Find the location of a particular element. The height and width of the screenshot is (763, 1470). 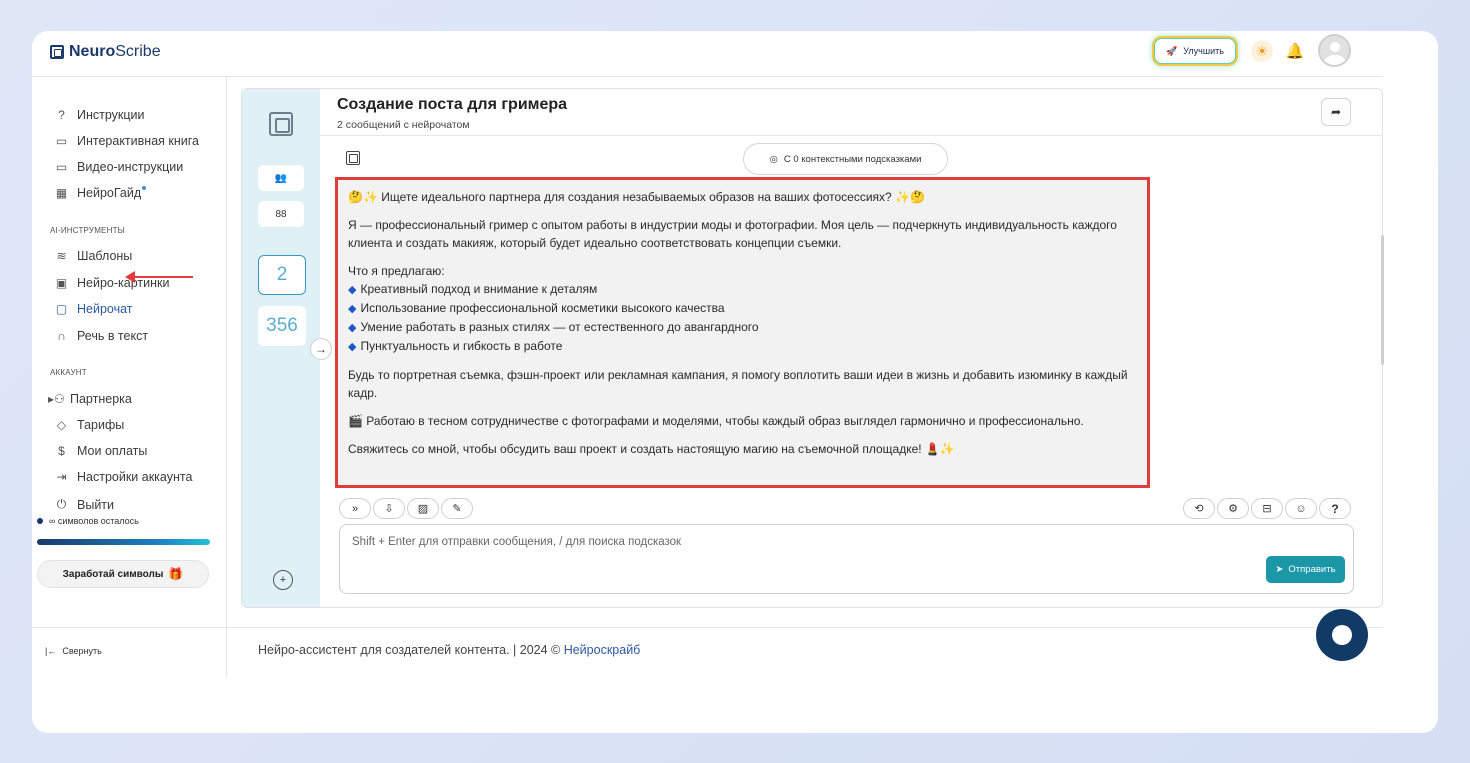

question-circle-icon: ? is located at coordinates (61, 115).